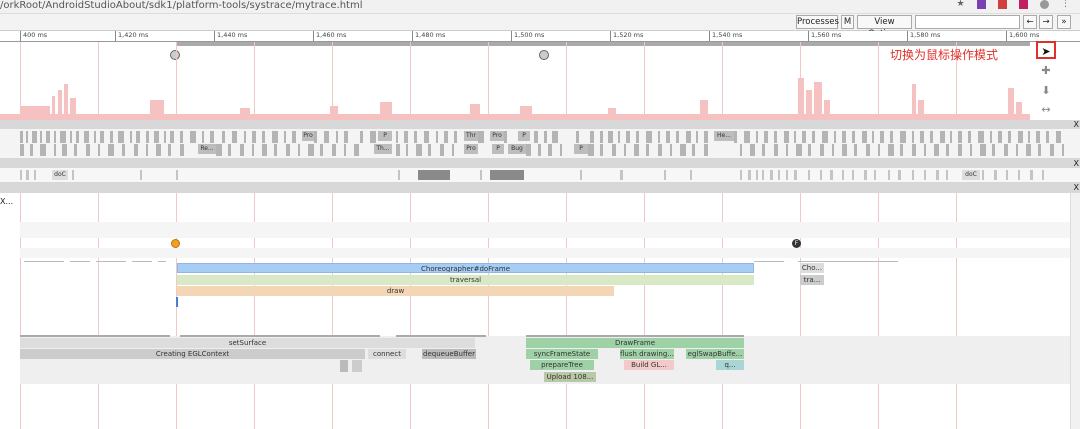 This screenshot has width=1080, height=429. I want to click on dequeue-buffer-slice: dequeueBuffer, so click(449, 354).